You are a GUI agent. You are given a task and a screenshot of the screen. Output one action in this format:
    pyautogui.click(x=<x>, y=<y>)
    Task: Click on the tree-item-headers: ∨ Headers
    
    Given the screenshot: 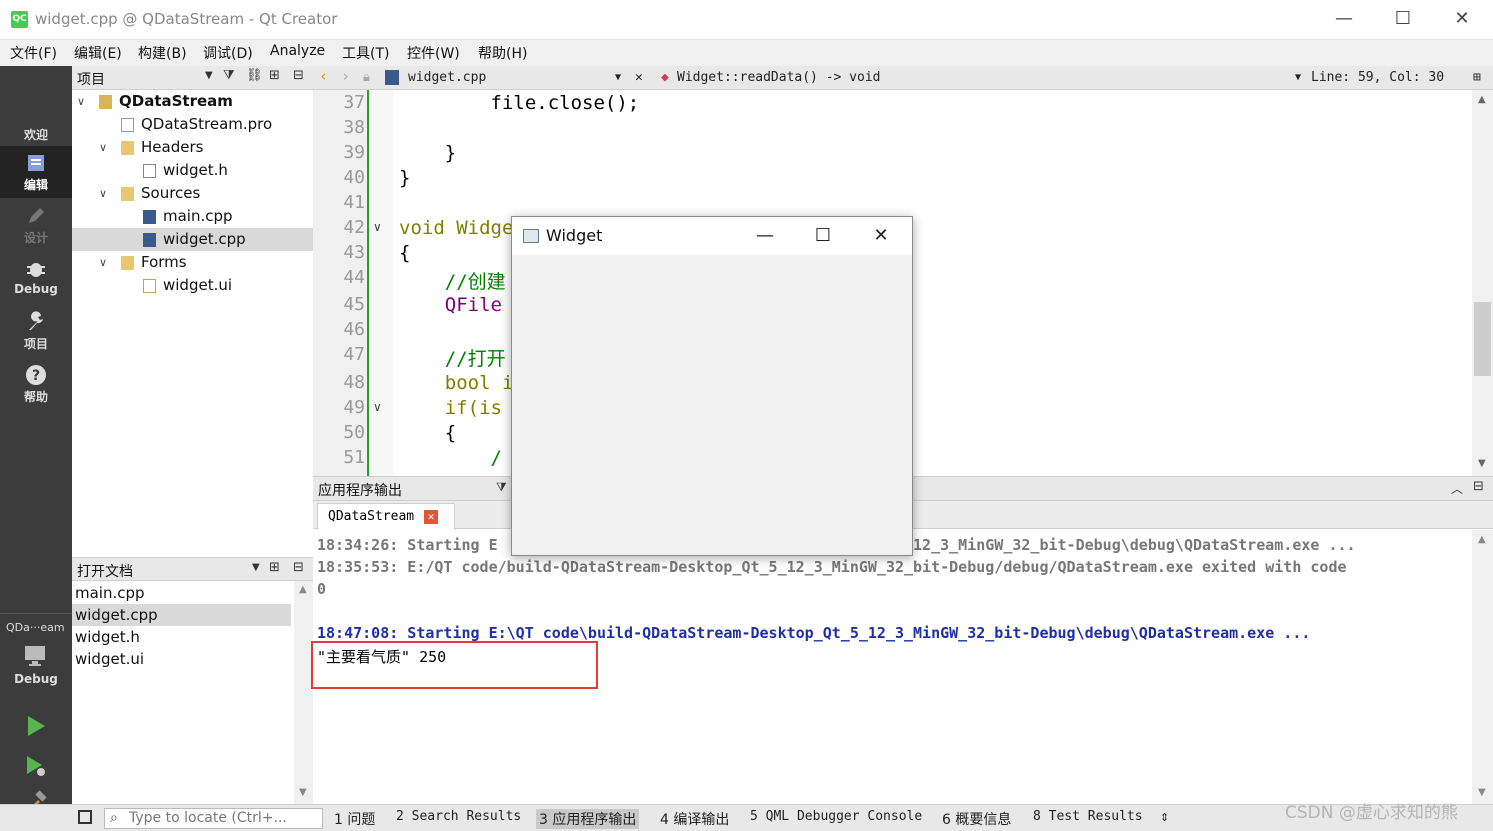 What is the action you would take?
    pyautogui.click(x=192, y=147)
    